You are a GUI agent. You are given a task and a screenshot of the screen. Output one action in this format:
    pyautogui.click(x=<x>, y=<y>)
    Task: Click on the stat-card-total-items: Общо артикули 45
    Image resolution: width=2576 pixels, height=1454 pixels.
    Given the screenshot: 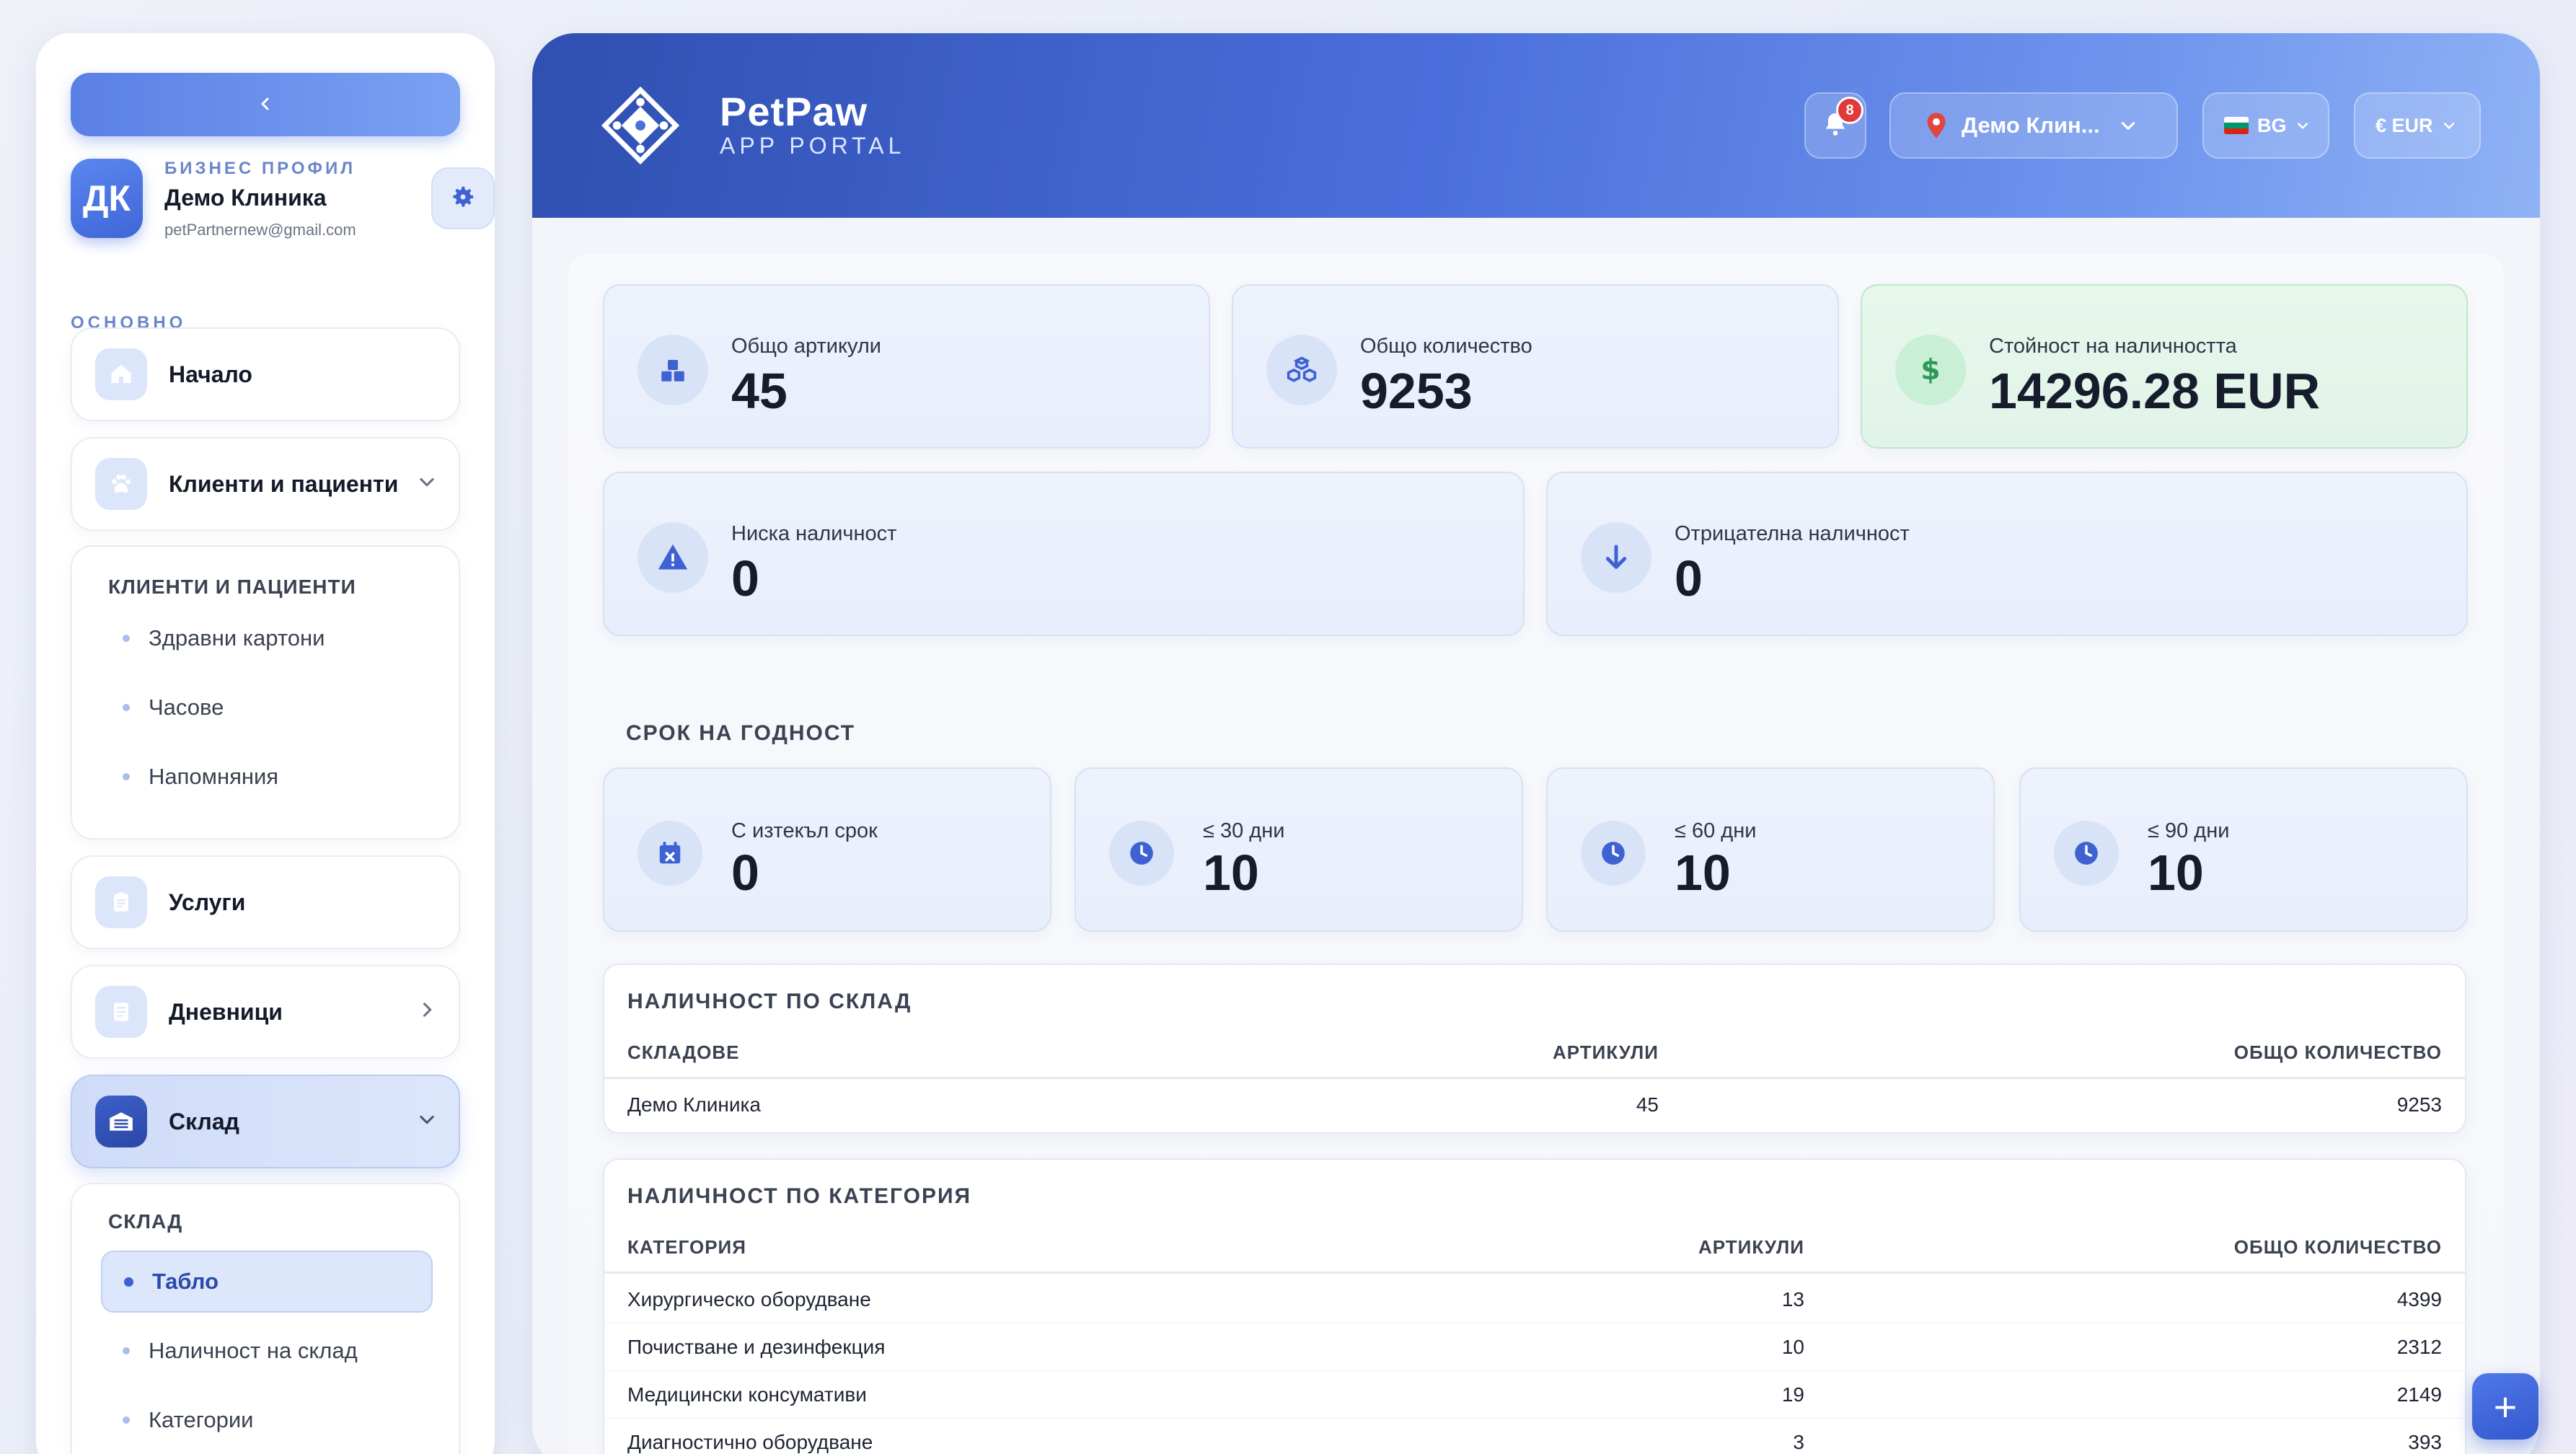 What is the action you would take?
    pyautogui.click(x=906, y=366)
    